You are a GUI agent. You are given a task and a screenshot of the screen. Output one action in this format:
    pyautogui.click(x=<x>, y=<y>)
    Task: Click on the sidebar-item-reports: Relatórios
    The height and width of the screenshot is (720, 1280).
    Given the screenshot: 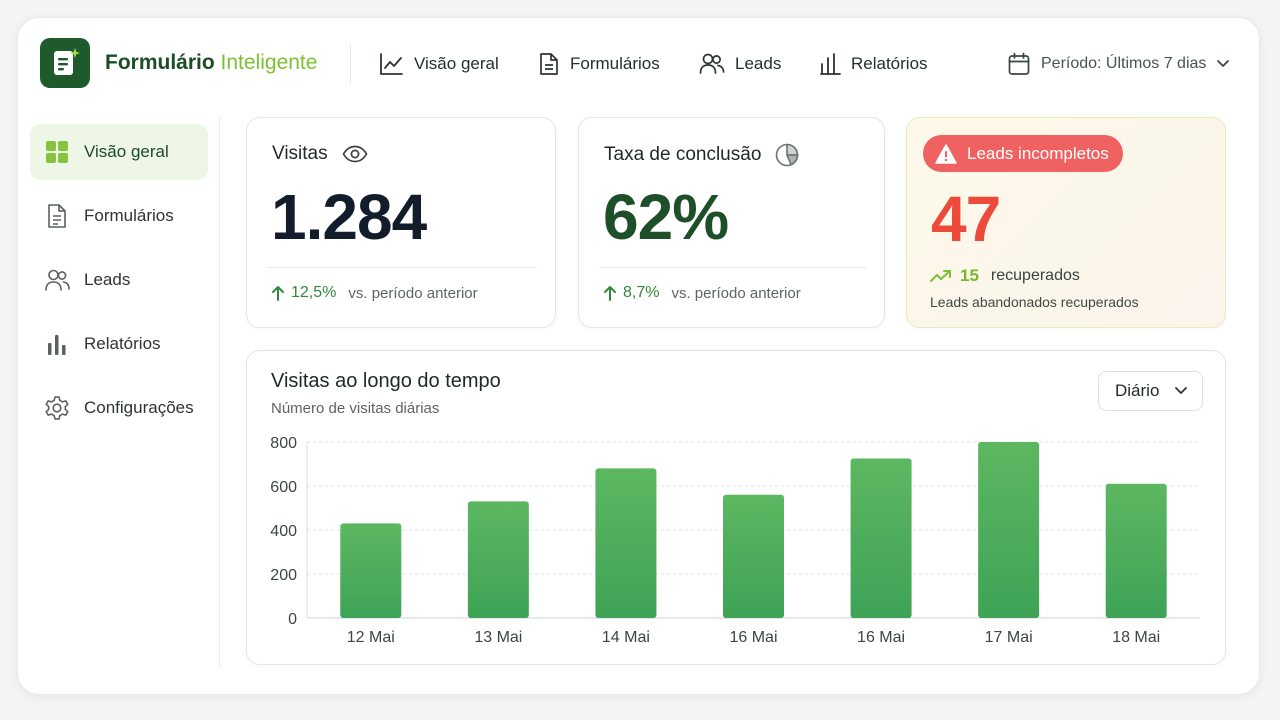 What is the action you would take?
    pyautogui.click(x=119, y=344)
    